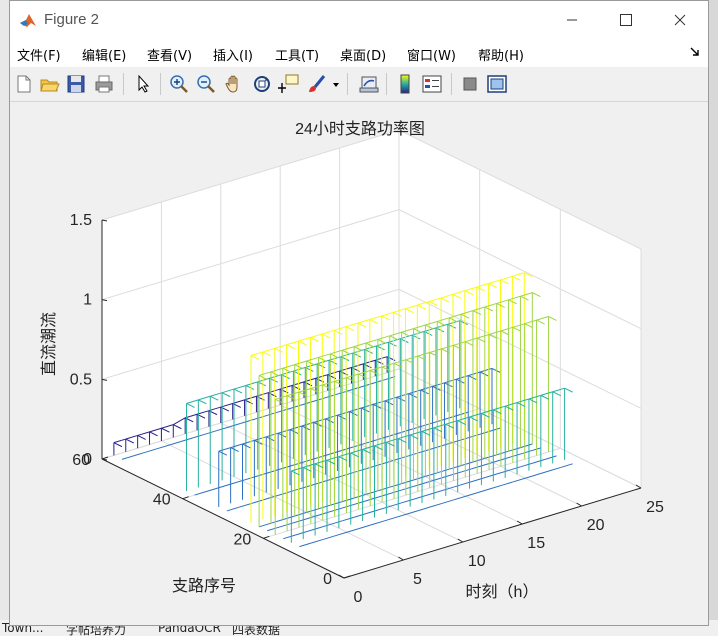 The width and height of the screenshot is (718, 638). What do you see at coordinates (477, 561) in the screenshot?
I see `x-tick-label: 10` at bounding box center [477, 561].